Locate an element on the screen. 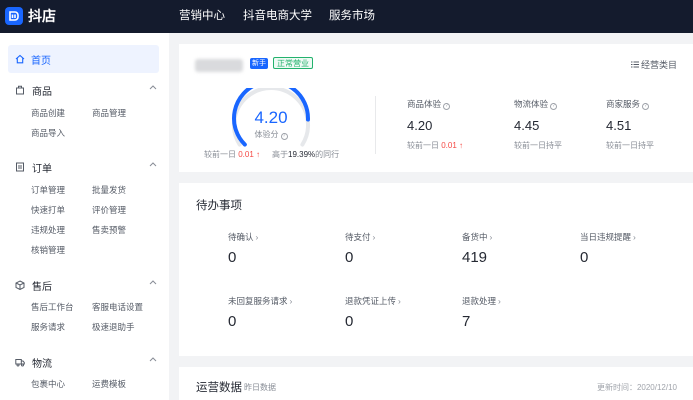  metric-logistics-value: 4.45 is located at coordinates (527, 125).